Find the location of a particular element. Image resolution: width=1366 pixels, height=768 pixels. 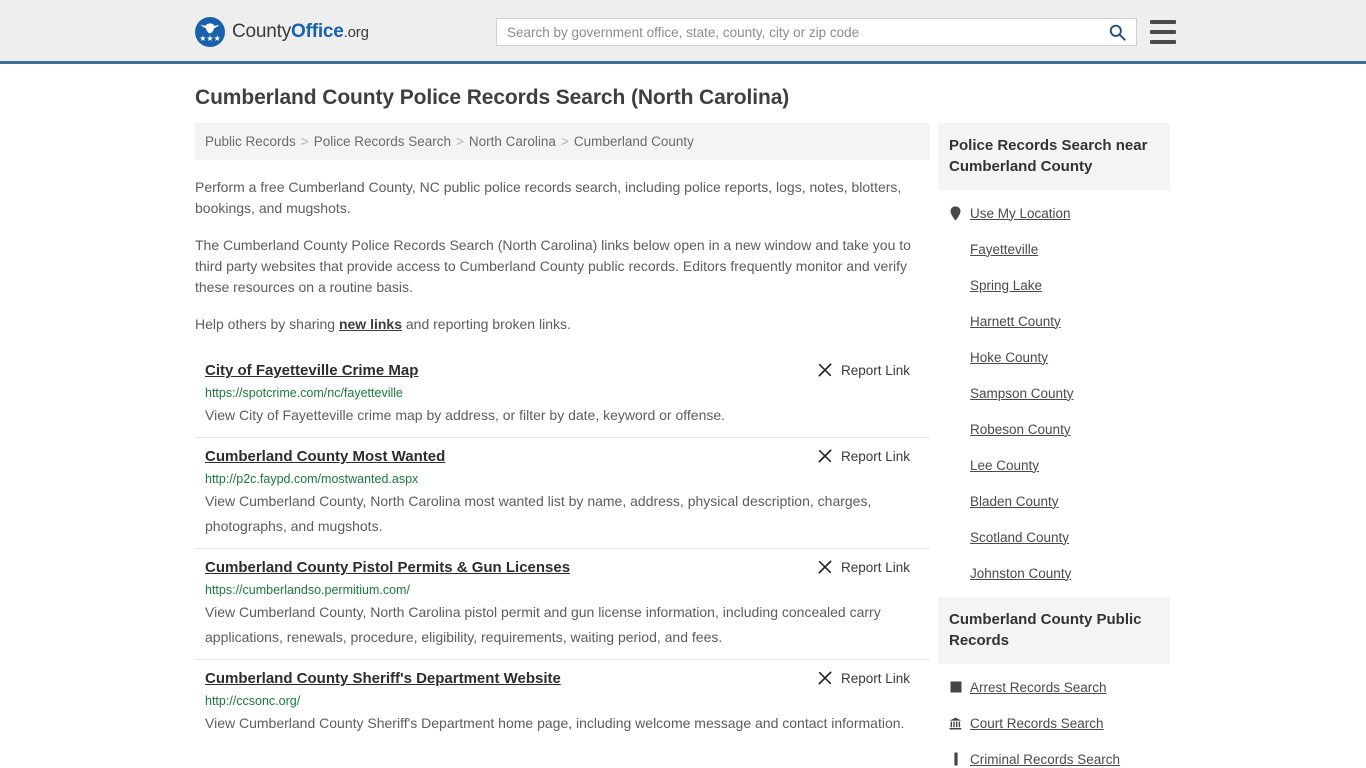

result-url: https://cumberlandso.permitium.com/ is located at coordinates (567, 590).